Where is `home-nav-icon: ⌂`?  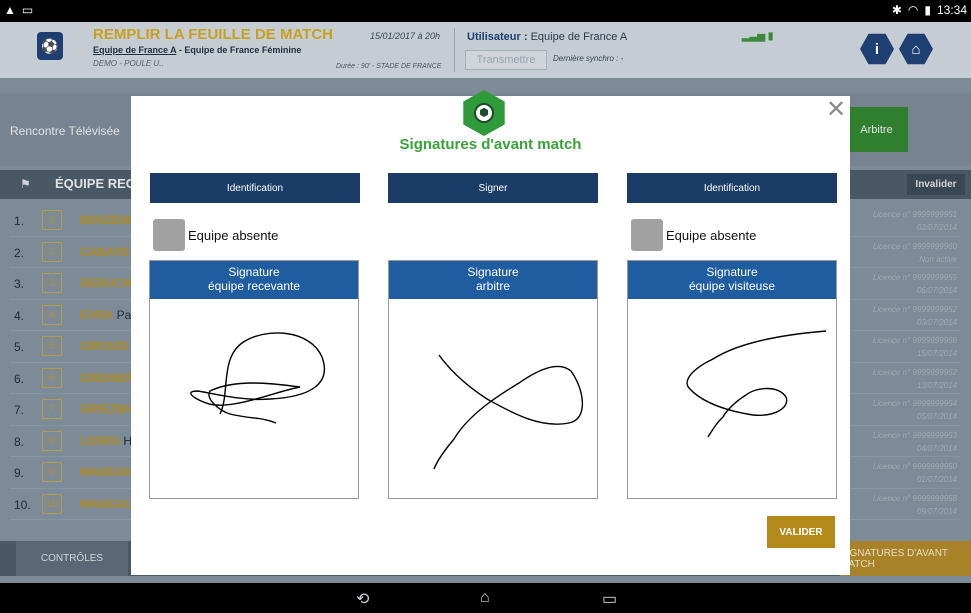 home-nav-icon: ⌂ is located at coordinates (485, 598).